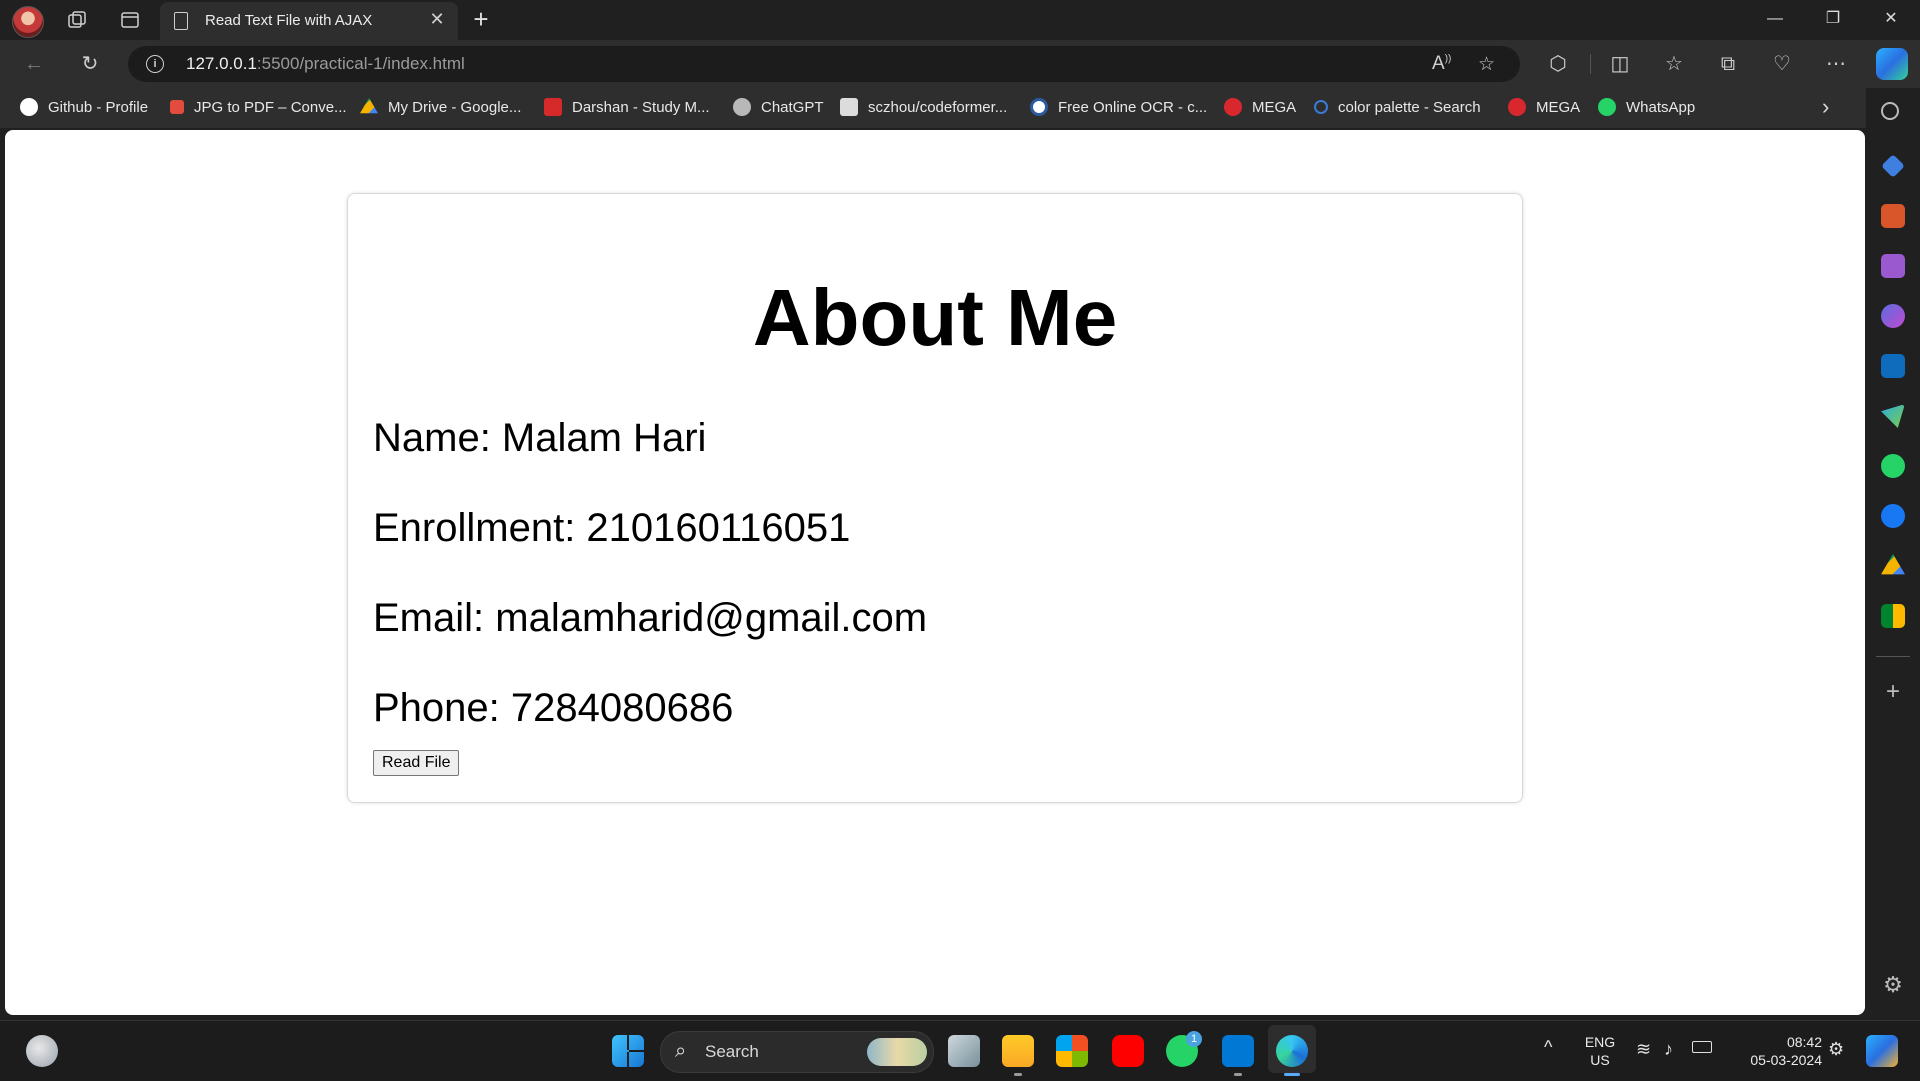 This screenshot has height=1081, width=1920. I want to click on extensions-icon: ⬡, so click(1558, 64).